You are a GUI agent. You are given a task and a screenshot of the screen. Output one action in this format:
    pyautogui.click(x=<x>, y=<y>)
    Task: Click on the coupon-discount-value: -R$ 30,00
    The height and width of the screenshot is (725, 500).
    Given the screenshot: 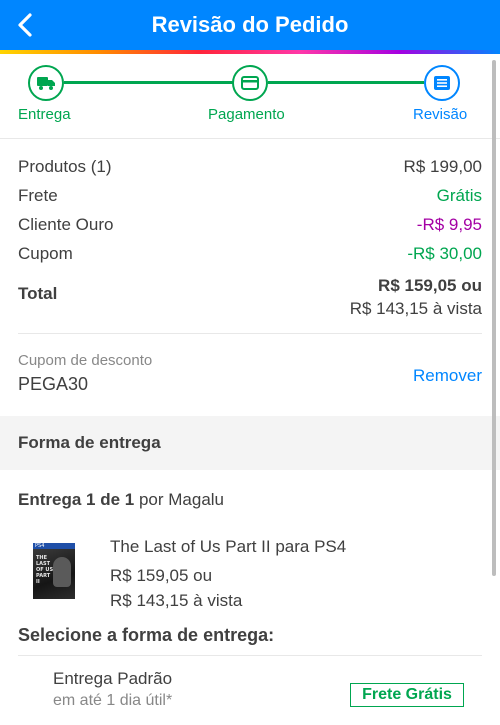 What is the action you would take?
    pyautogui.click(x=444, y=253)
    